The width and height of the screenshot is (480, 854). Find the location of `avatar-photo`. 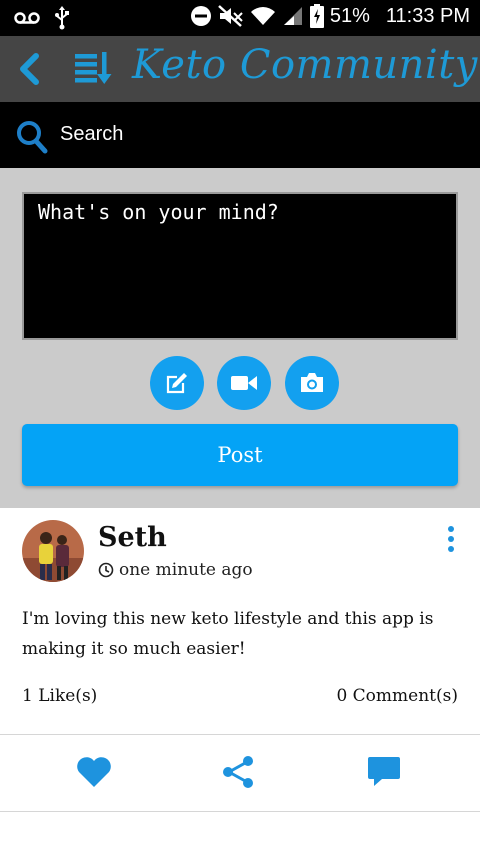

avatar-photo is located at coordinates (53, 551).